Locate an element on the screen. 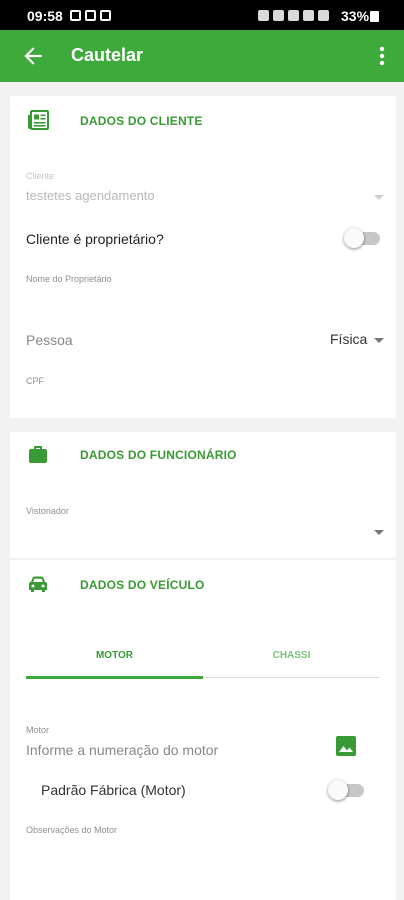  image-icon is located at coordinates (346, 746).